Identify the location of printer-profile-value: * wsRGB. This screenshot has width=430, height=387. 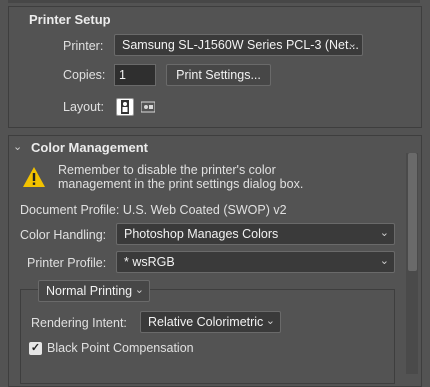
(149, 262).